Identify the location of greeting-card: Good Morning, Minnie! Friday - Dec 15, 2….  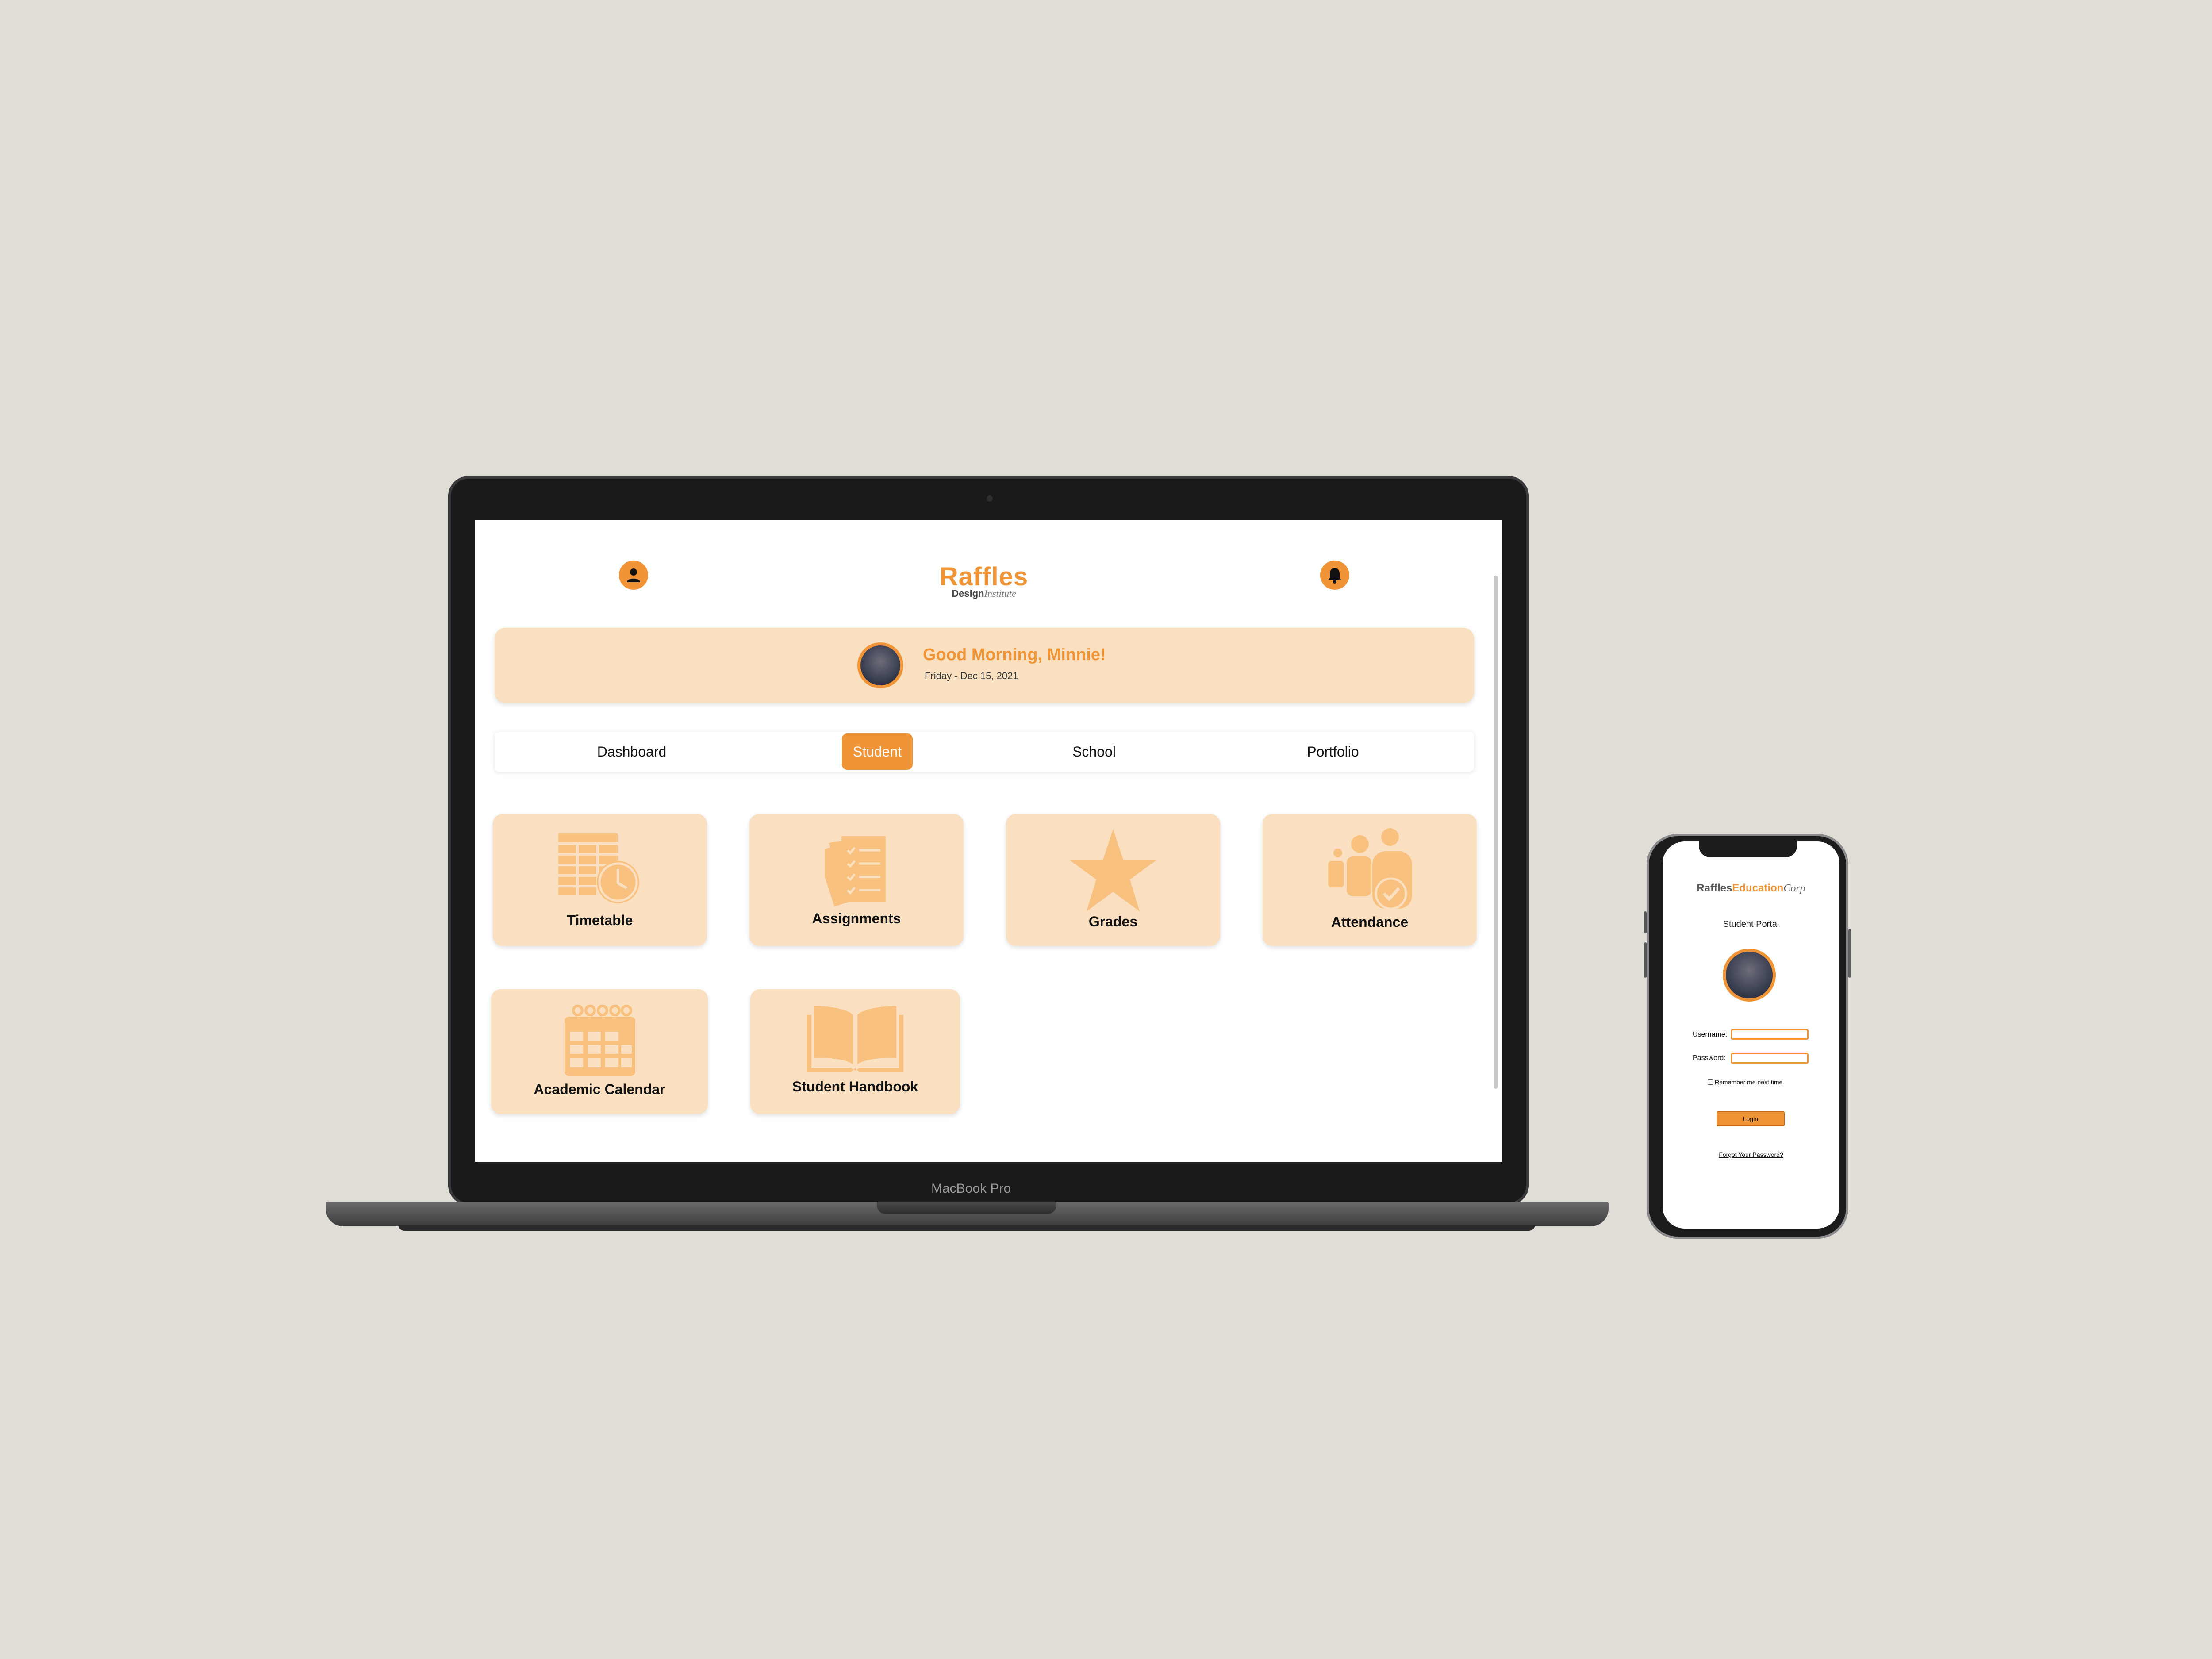
(985, 666).